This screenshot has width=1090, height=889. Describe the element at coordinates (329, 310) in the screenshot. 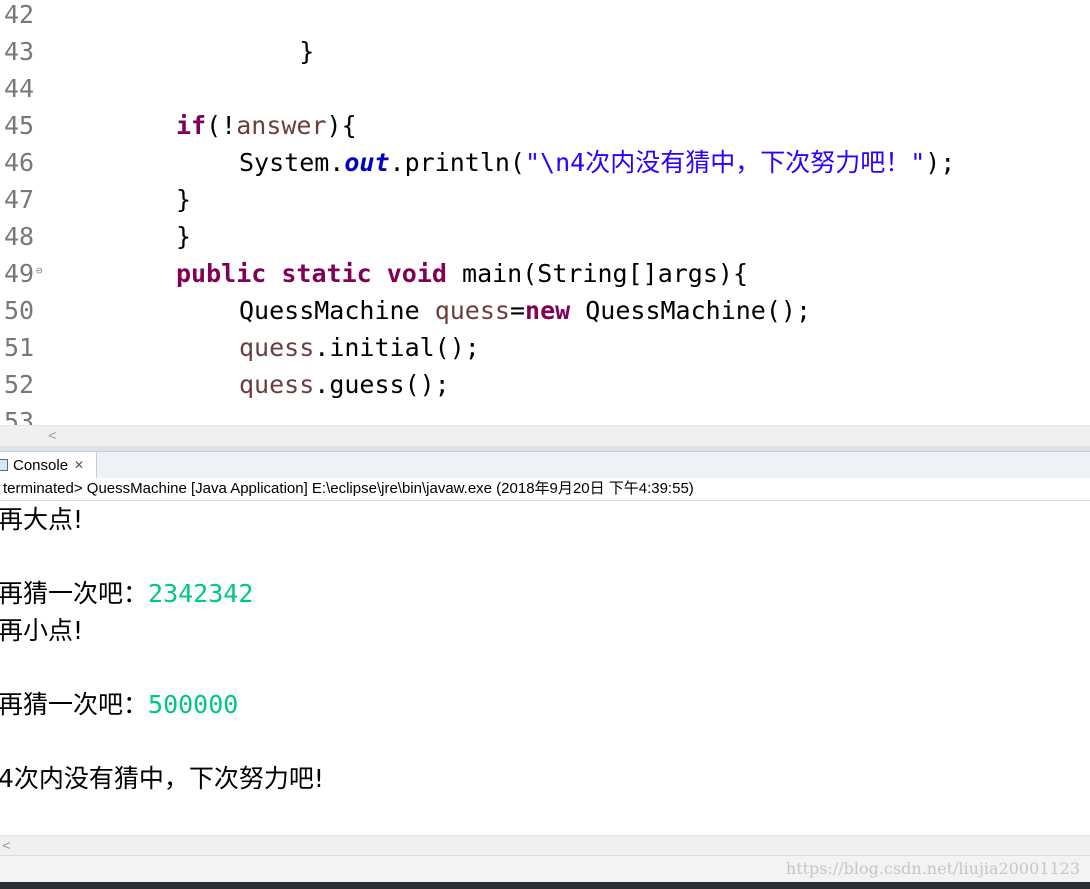

I see `type-name: QuessMachine` at that location.